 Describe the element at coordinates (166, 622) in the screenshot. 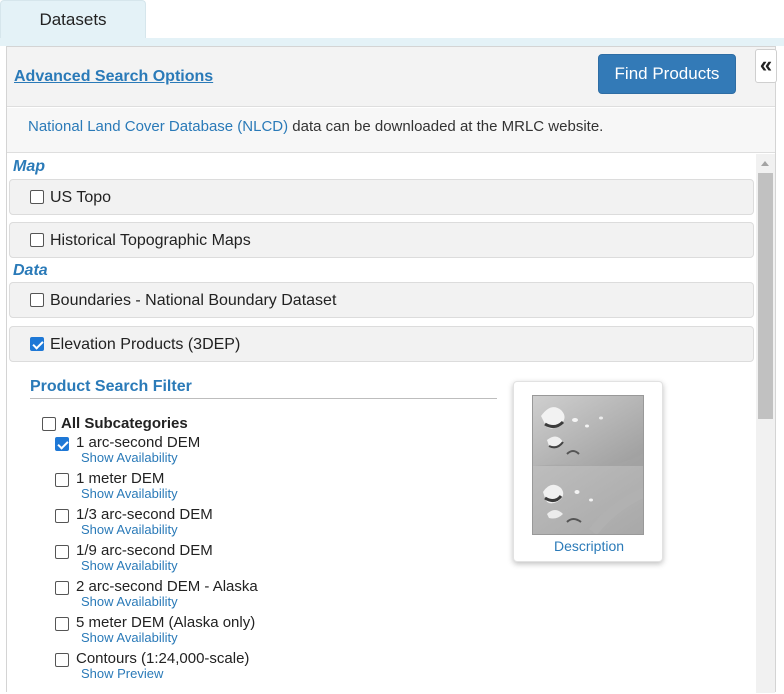

I see `subcategory-label: 5 meter DEM (Alaska only)` at that location.